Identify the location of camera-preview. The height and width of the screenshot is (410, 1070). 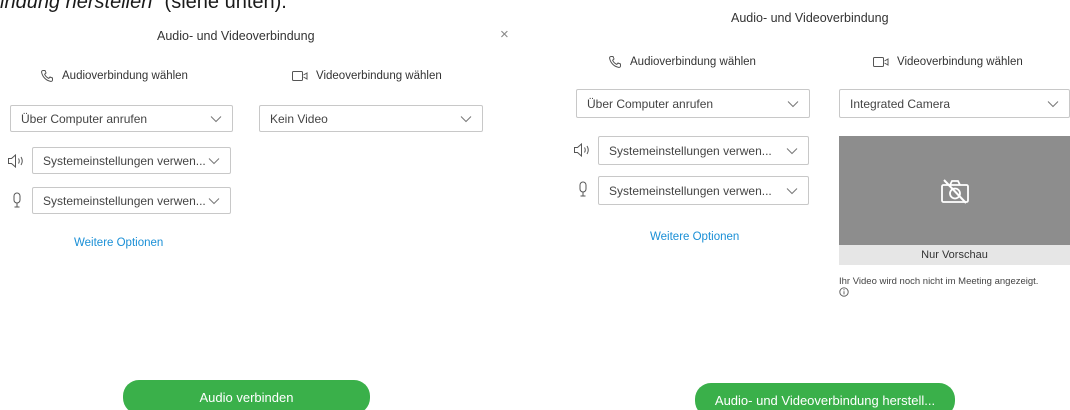
(954, 190).